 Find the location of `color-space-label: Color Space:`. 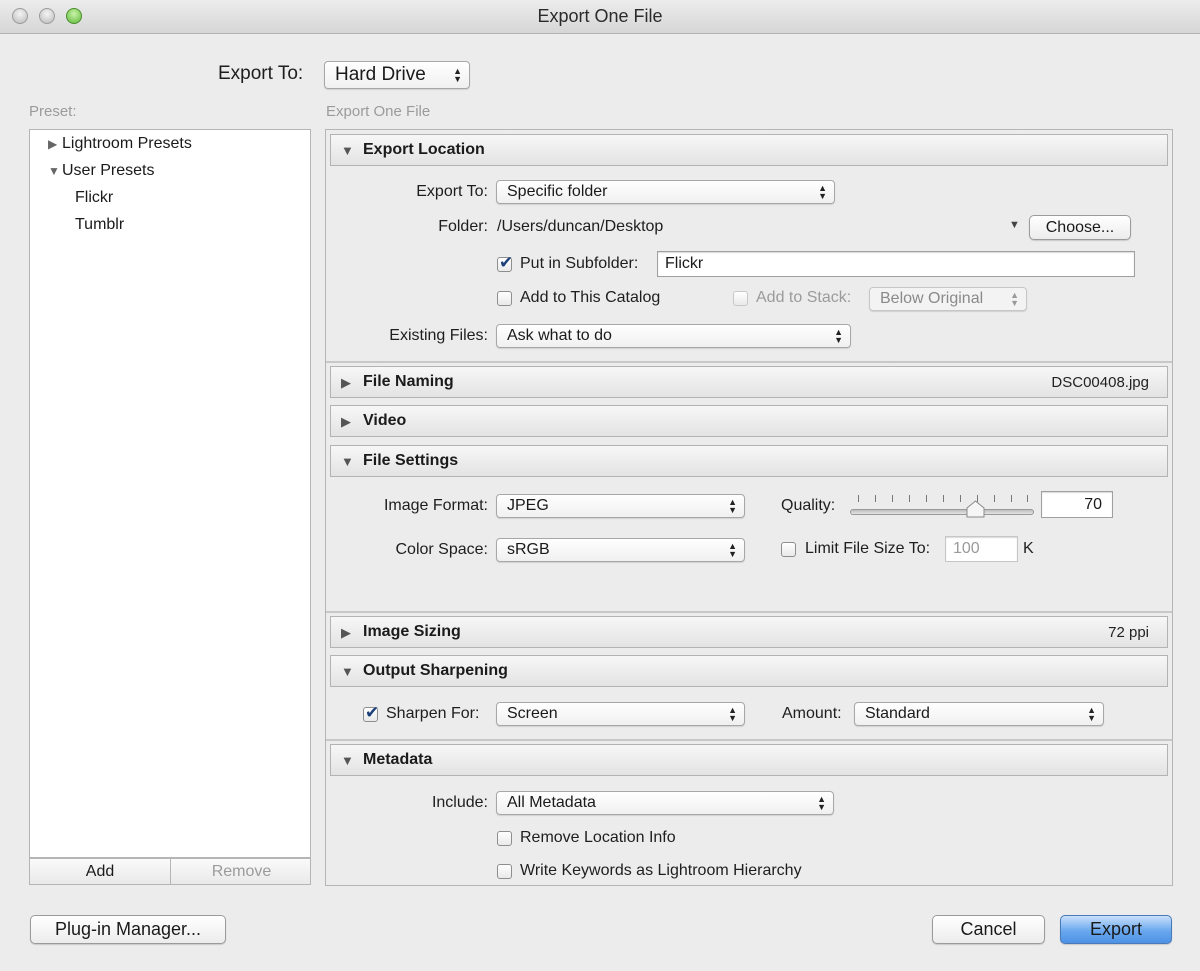

color-space-label: Color Space: is located at coordinates (442, 549).